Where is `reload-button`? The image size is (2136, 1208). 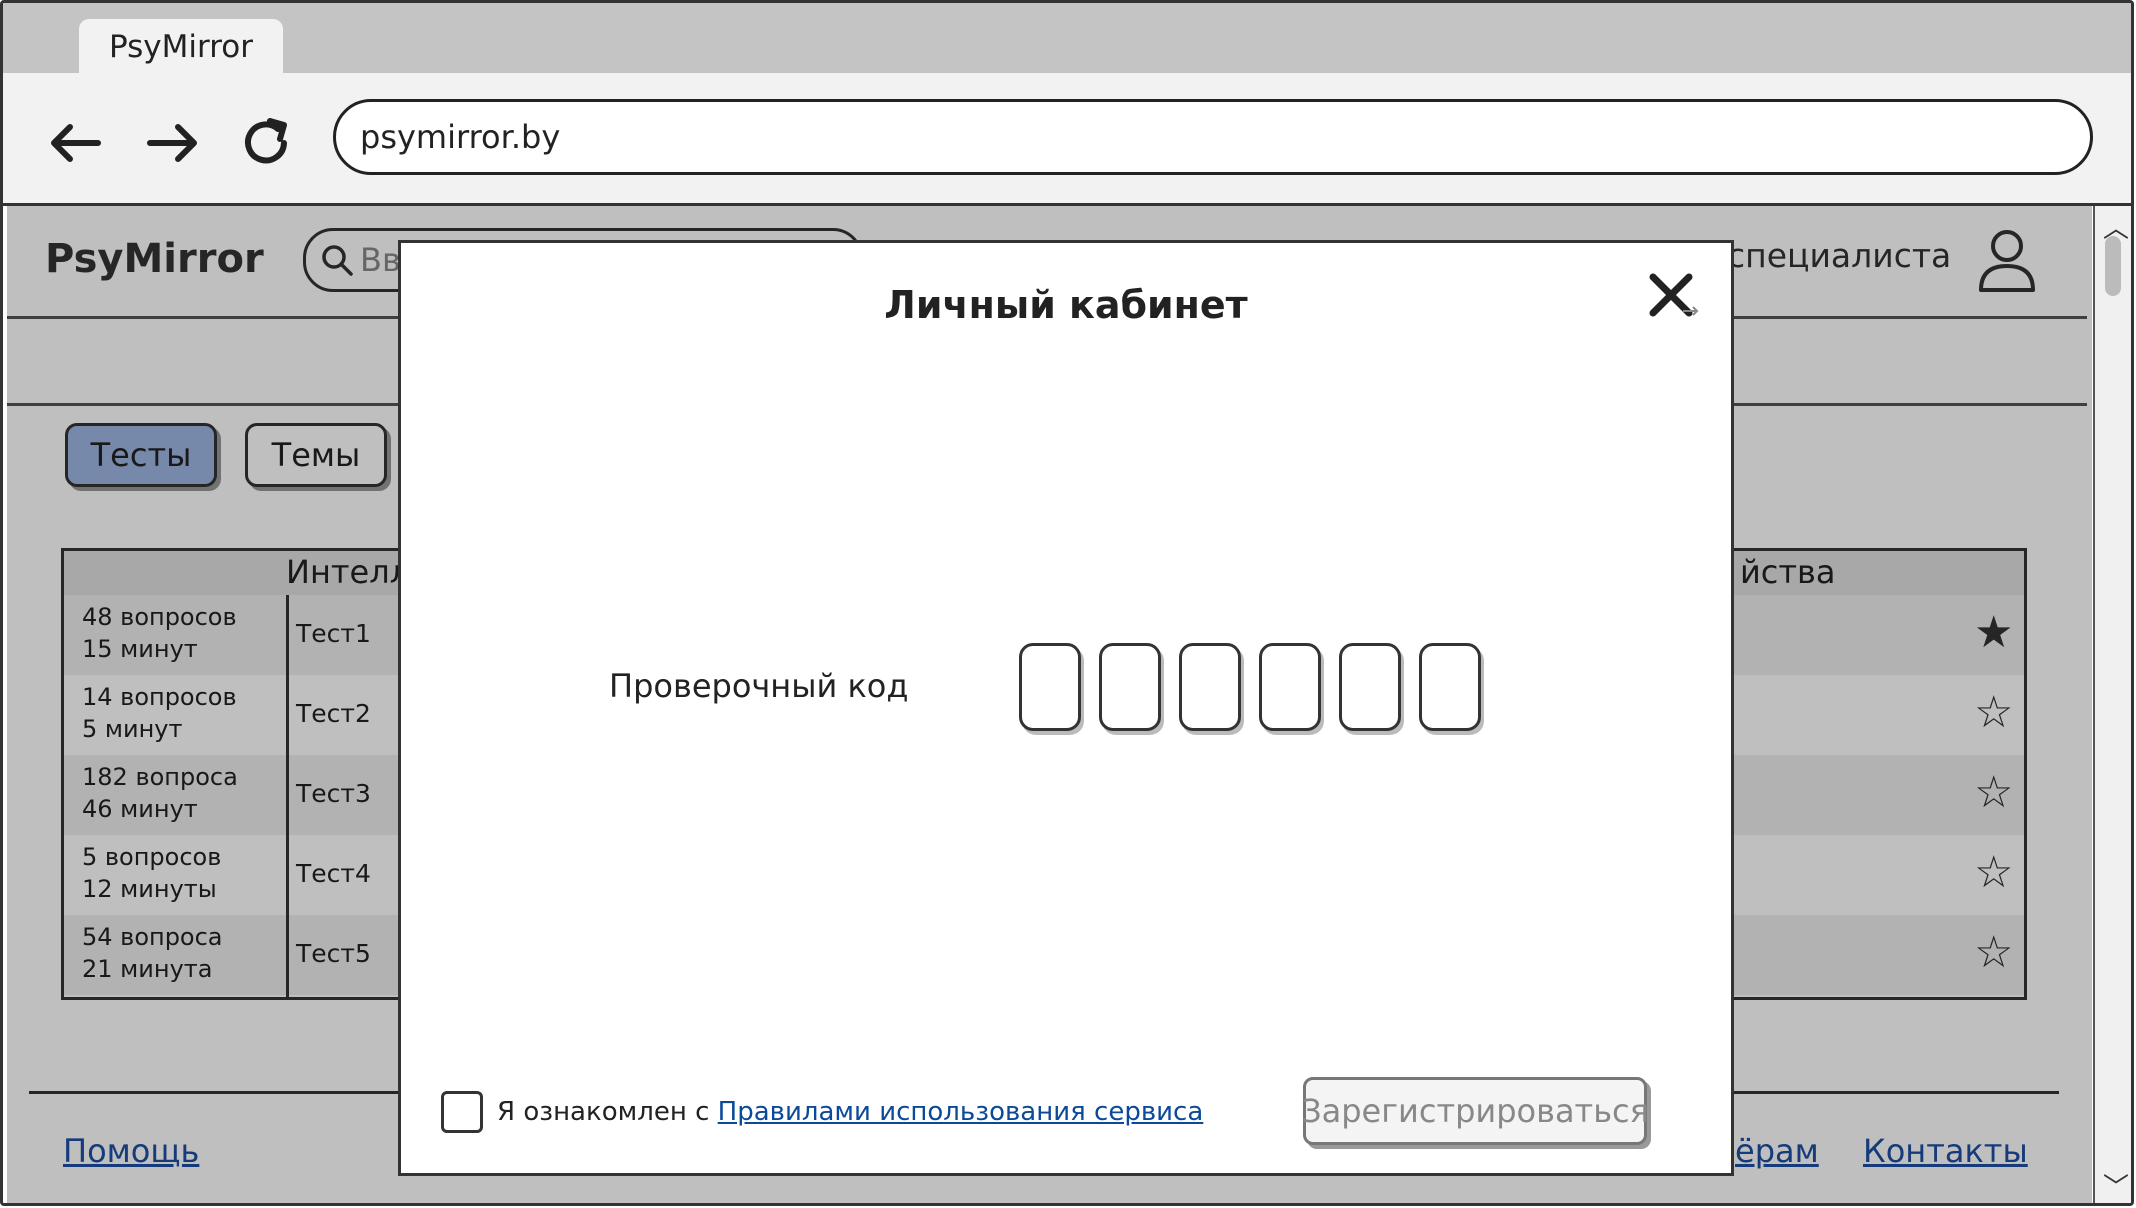 reload-button is located at coordinates (266, 143).